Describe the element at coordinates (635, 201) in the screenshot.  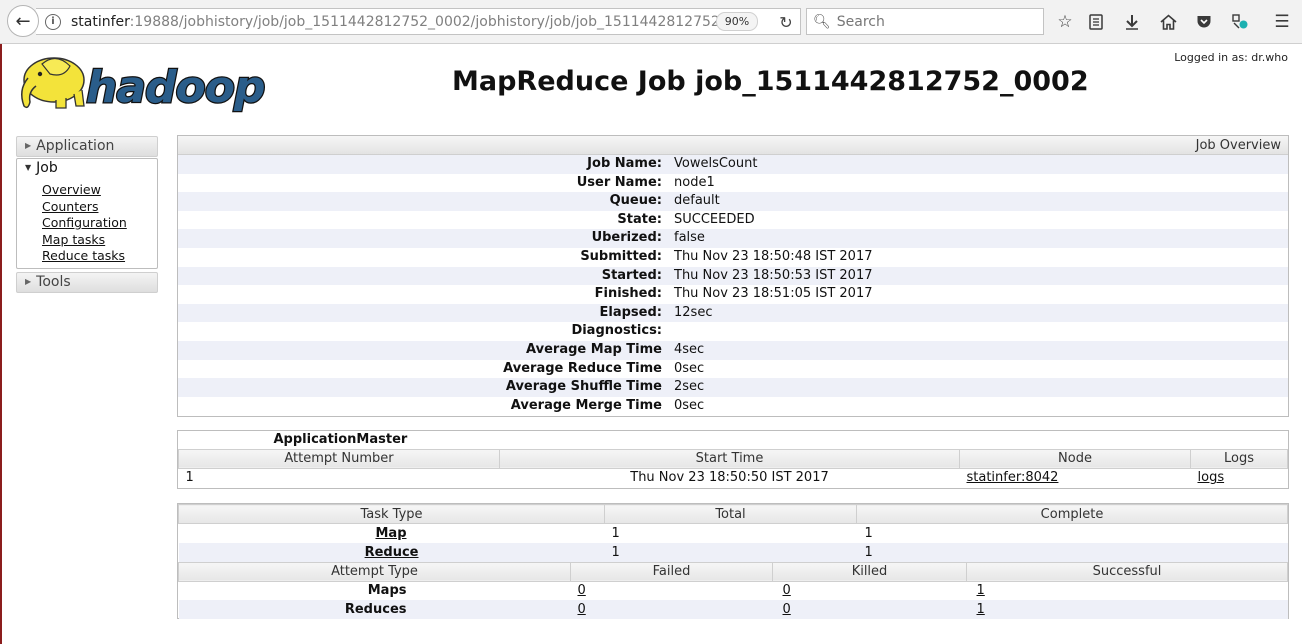
I see `row-label: Queue:` at that location.